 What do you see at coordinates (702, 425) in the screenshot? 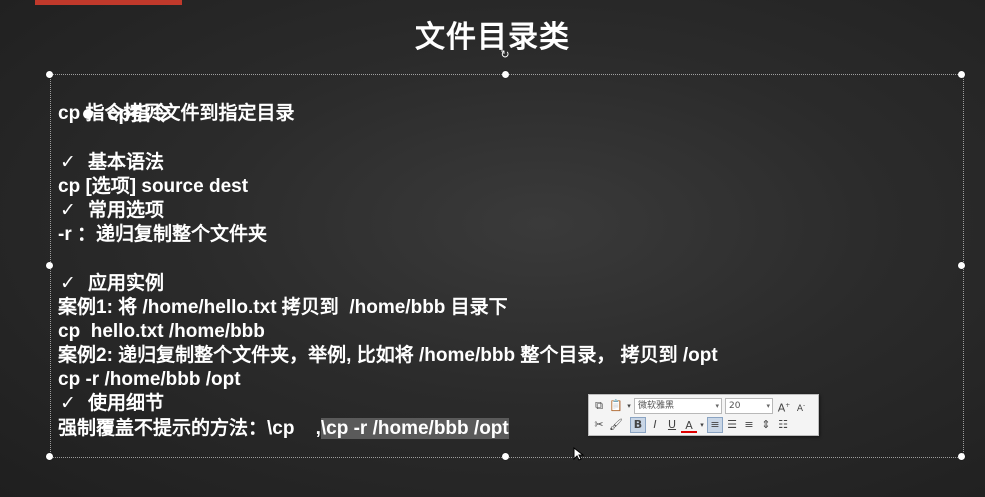
I see `font-color-dropdown-icon: ▾` at bounding box center [702, 425].